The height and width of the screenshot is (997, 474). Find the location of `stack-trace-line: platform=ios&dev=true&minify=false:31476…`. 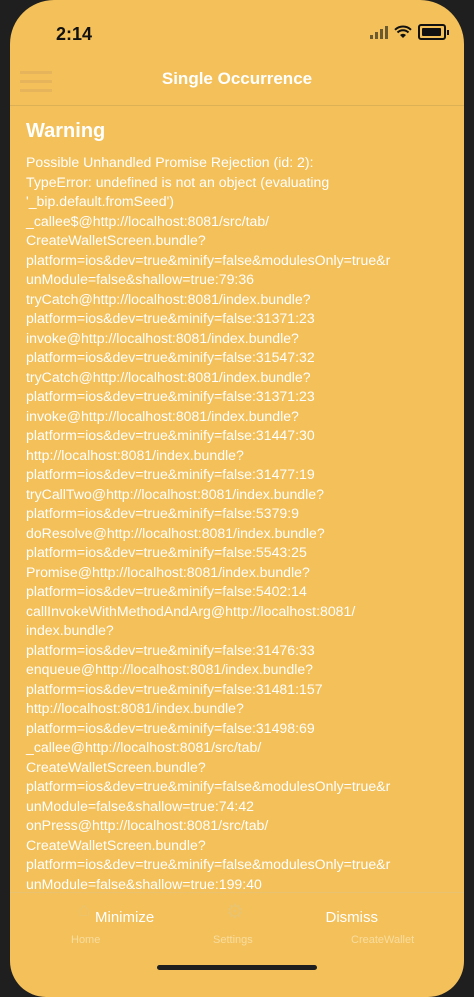

stack-trace-line: platform=ios&dev=true&minify=false:31476… is located at coordinates (170, 649).